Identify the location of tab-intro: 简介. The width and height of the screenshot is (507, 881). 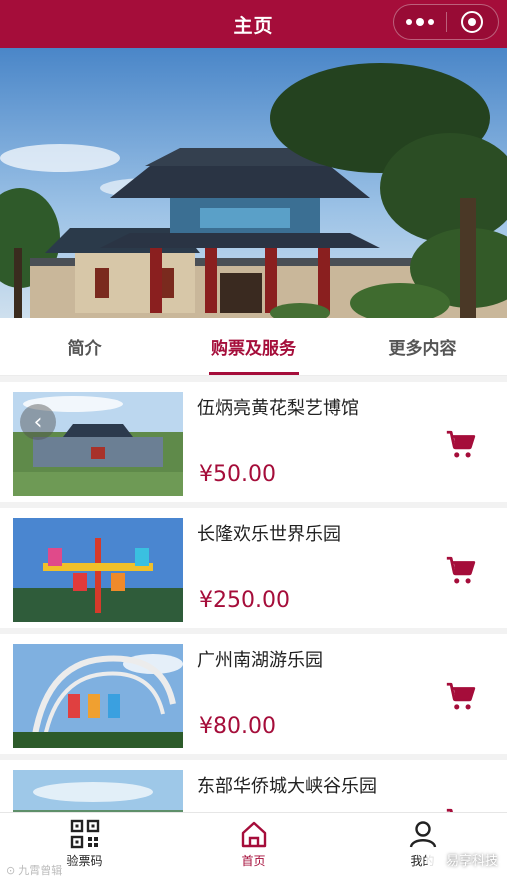
(84, 346).